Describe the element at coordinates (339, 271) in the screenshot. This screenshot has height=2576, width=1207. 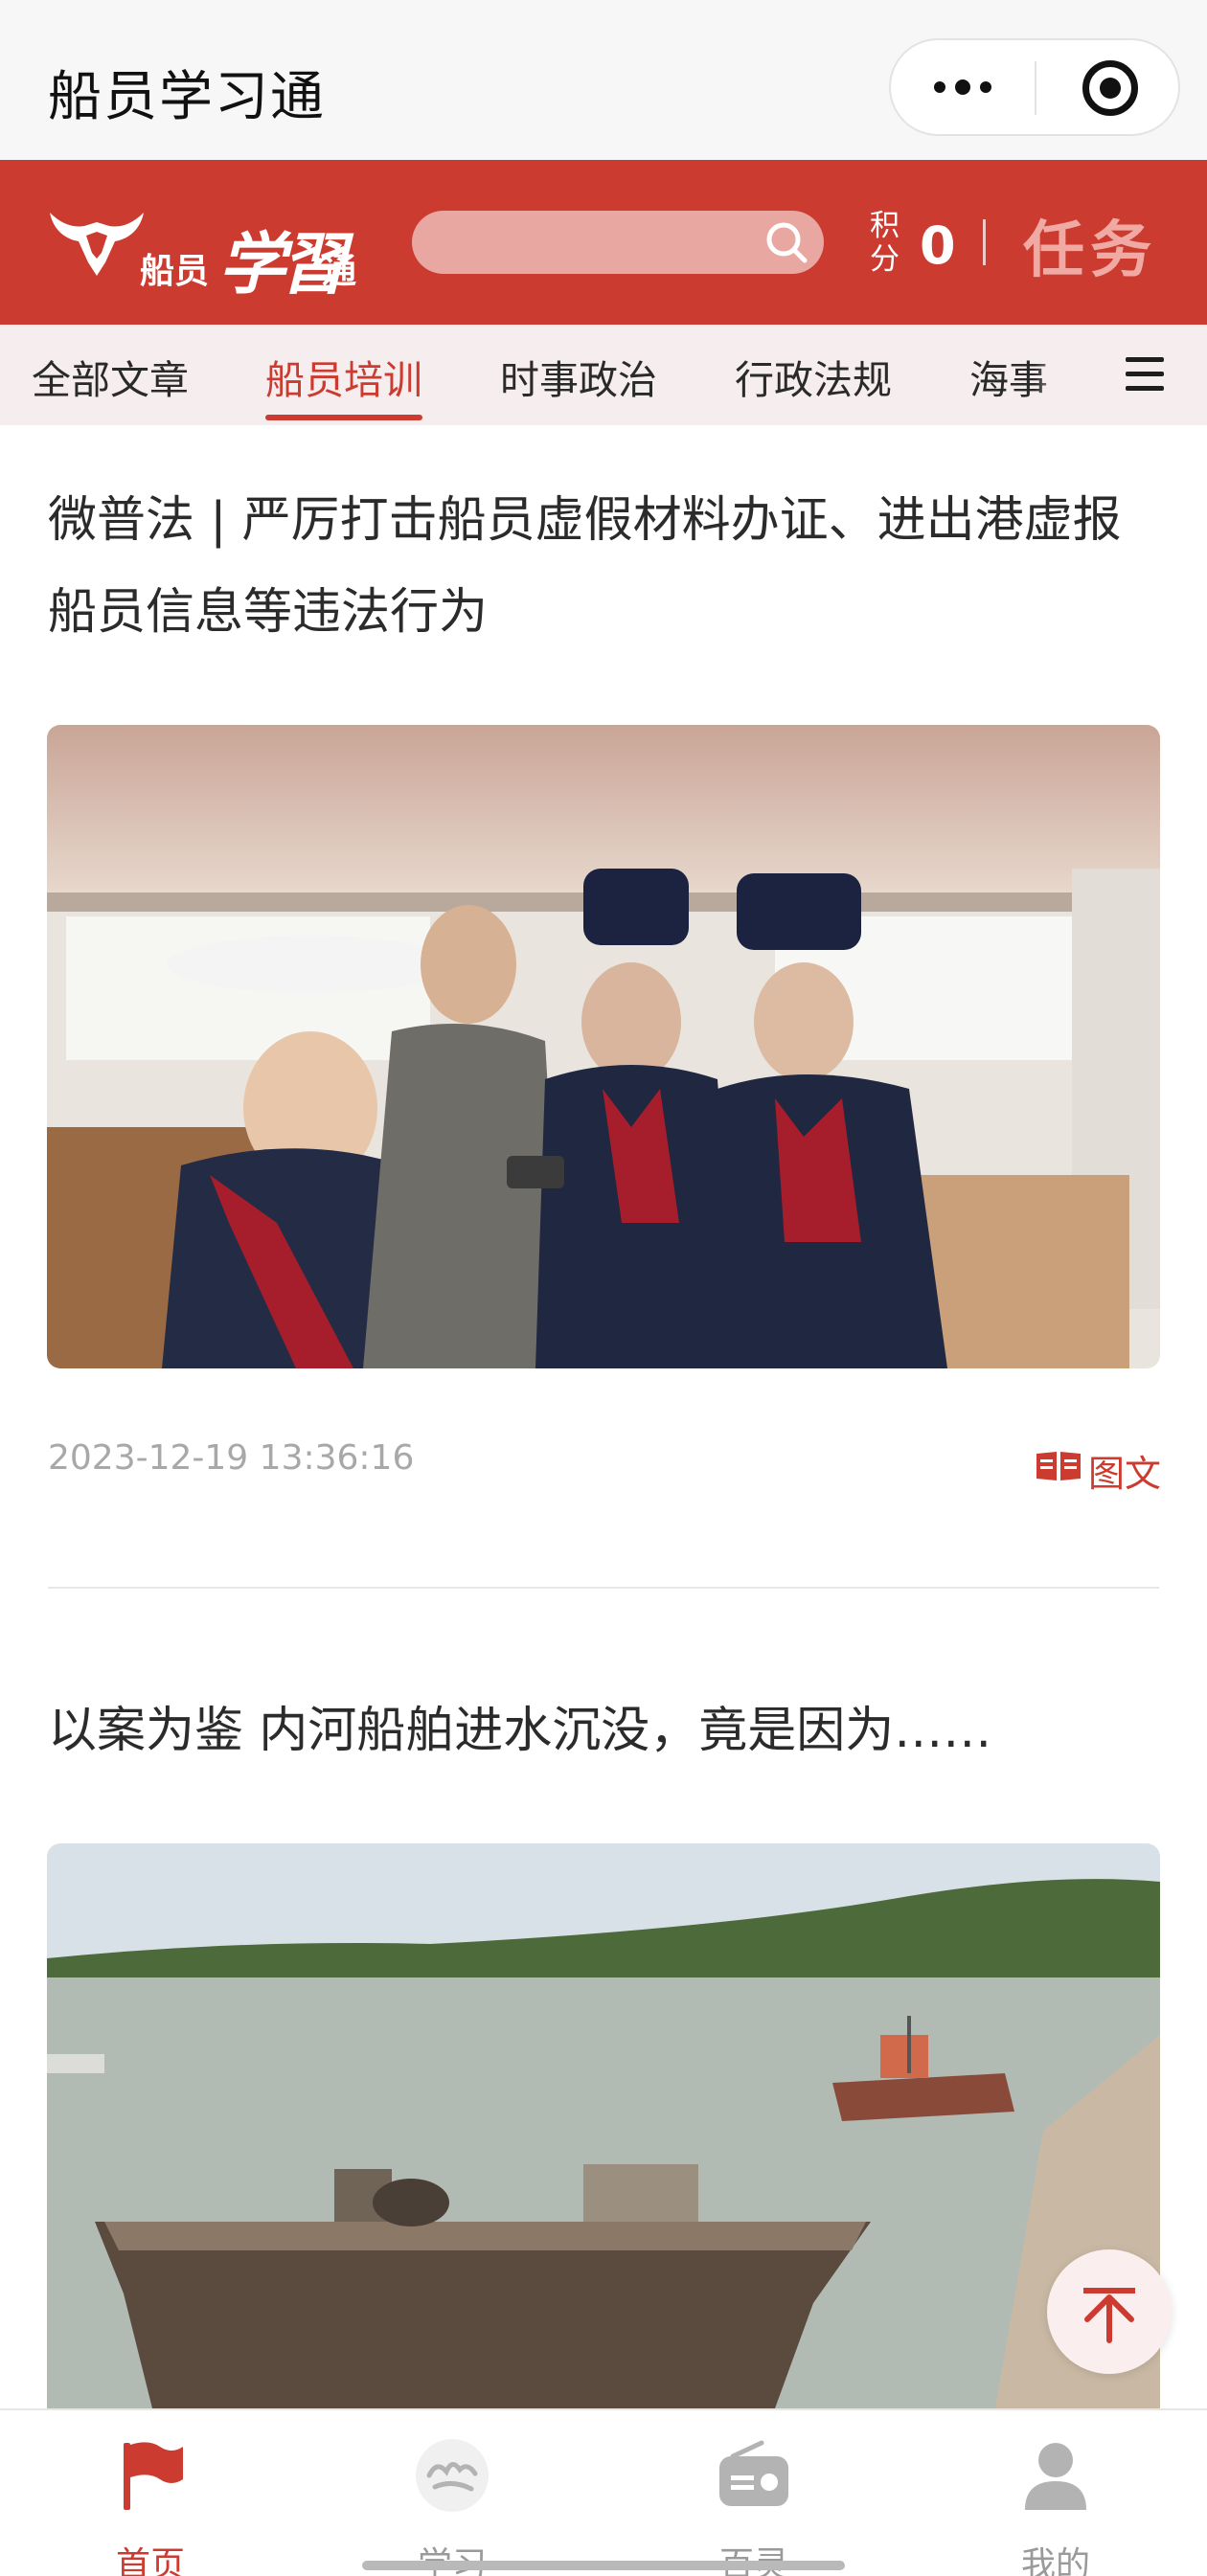
I see `logo-text-tong: 通` at that location.